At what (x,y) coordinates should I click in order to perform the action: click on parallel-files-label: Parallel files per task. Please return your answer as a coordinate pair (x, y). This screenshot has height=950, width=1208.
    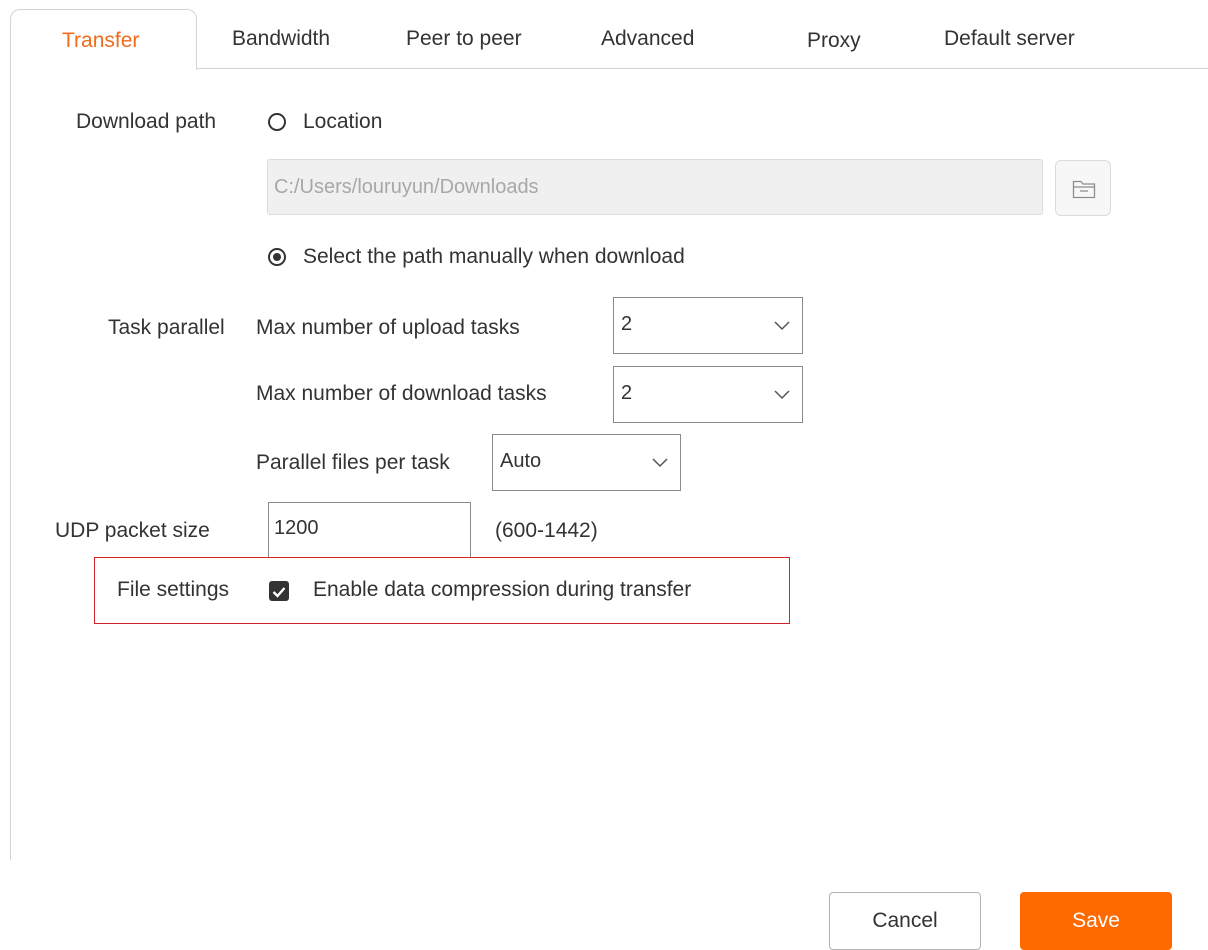
    Looking at the image, I should click on (353, 462).